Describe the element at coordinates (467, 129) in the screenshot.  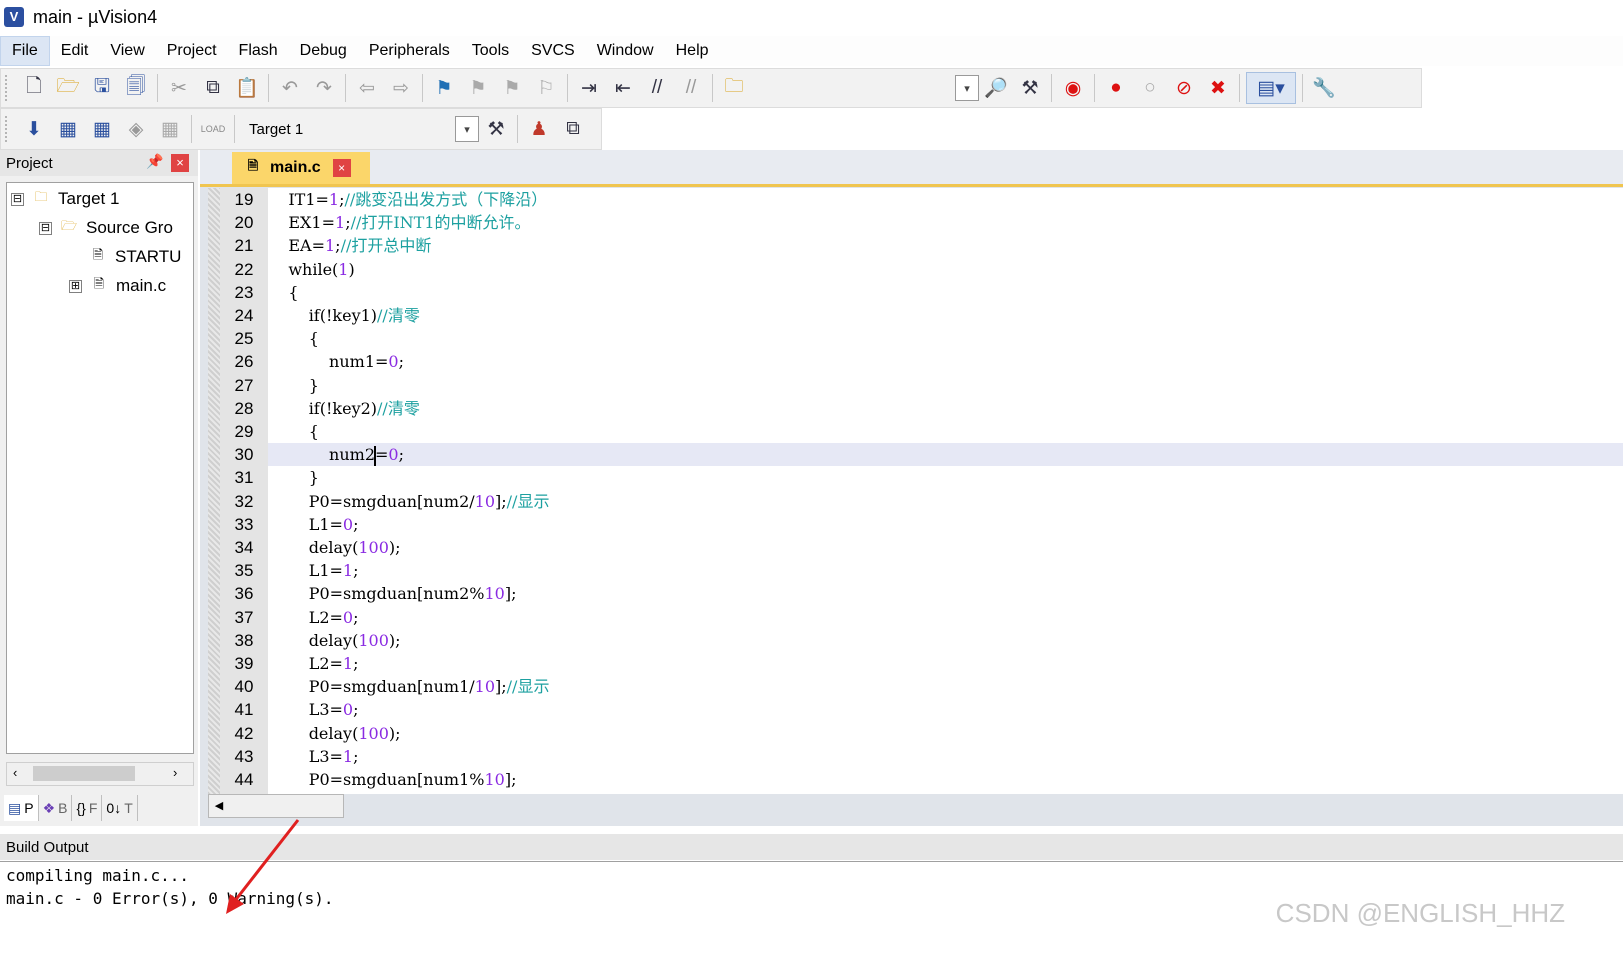
I see `target-dropdown-icon: ▾` at that location.